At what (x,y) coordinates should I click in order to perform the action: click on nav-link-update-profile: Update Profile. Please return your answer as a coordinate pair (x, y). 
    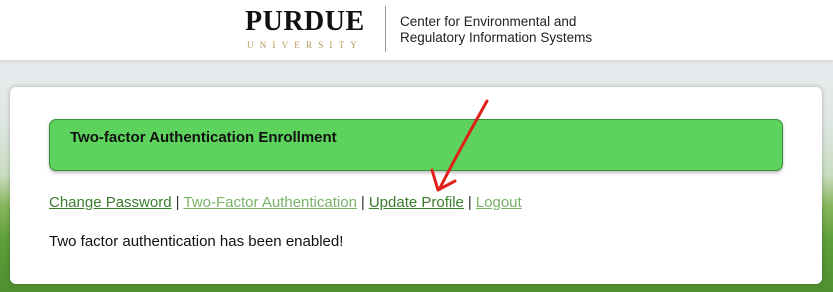
    Looking at the image, I should click on (416, 202).